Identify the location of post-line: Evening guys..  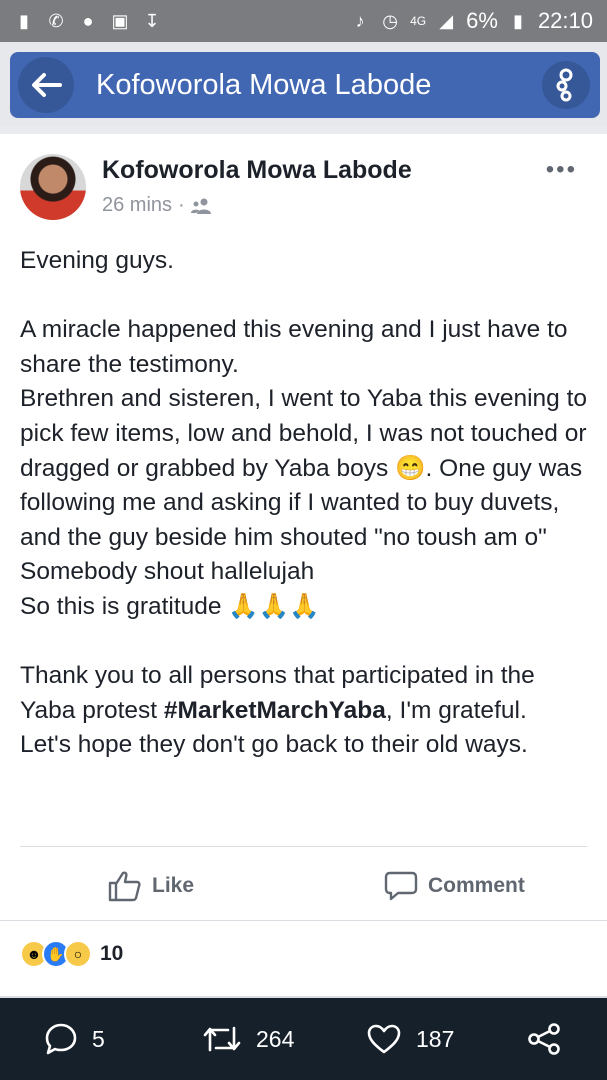
(97, 260).